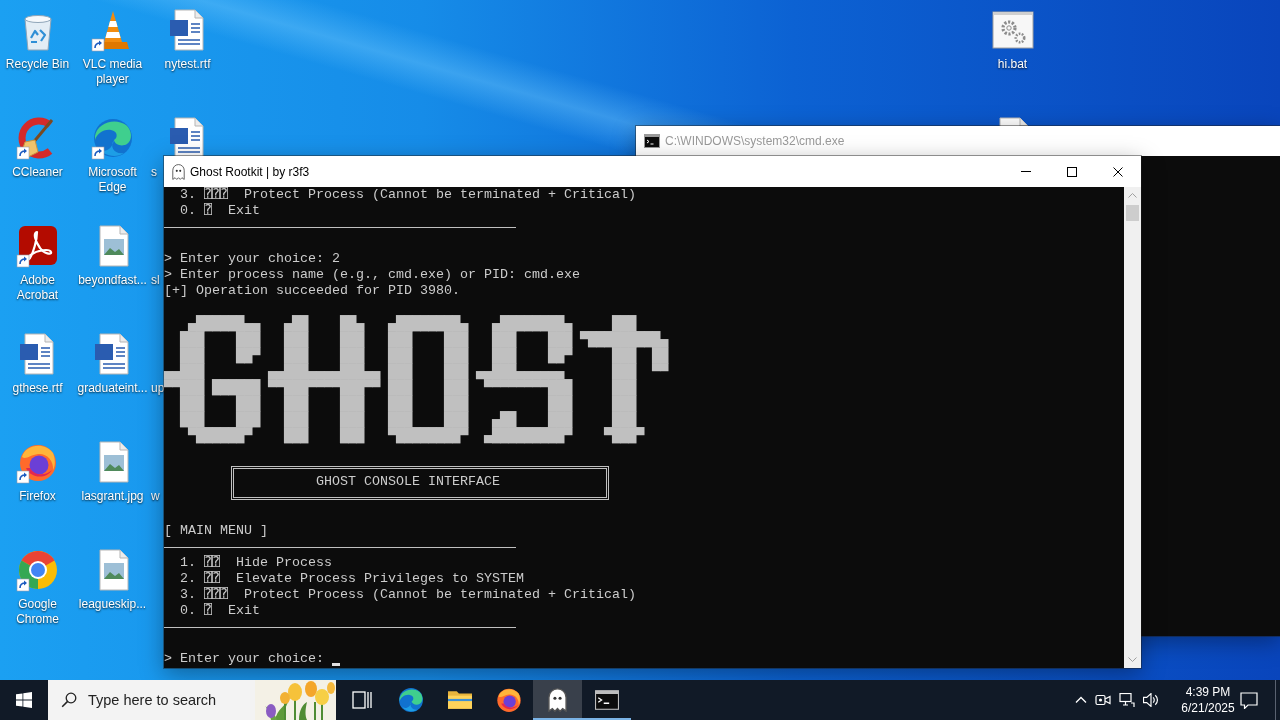  What do you see at coordinates (256, 563) in the screenshot?
I see `console-menu-text: 1. ⍰⍰ Hide Process` at bounding box center [256, 563].